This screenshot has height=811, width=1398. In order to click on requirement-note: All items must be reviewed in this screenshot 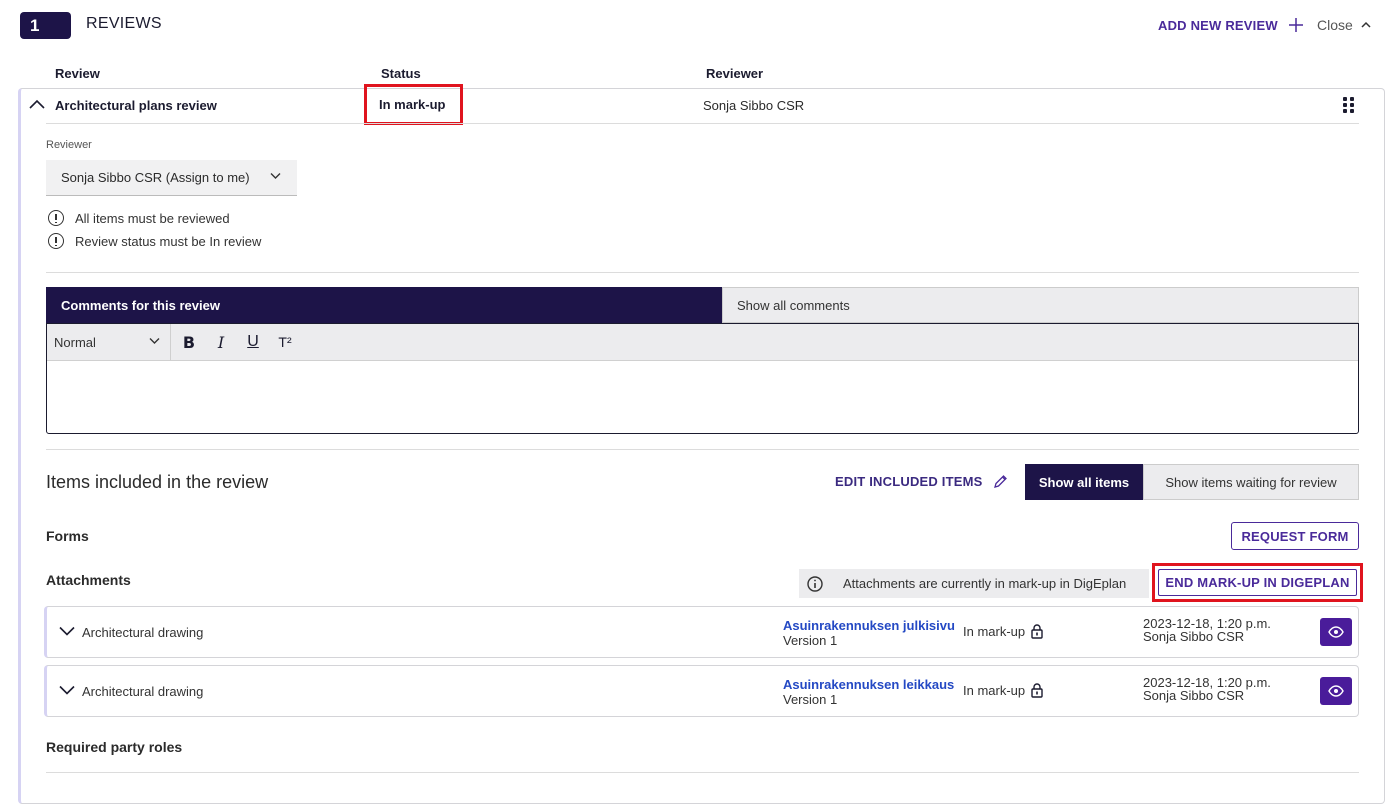, I will do `click(139, 218)`.